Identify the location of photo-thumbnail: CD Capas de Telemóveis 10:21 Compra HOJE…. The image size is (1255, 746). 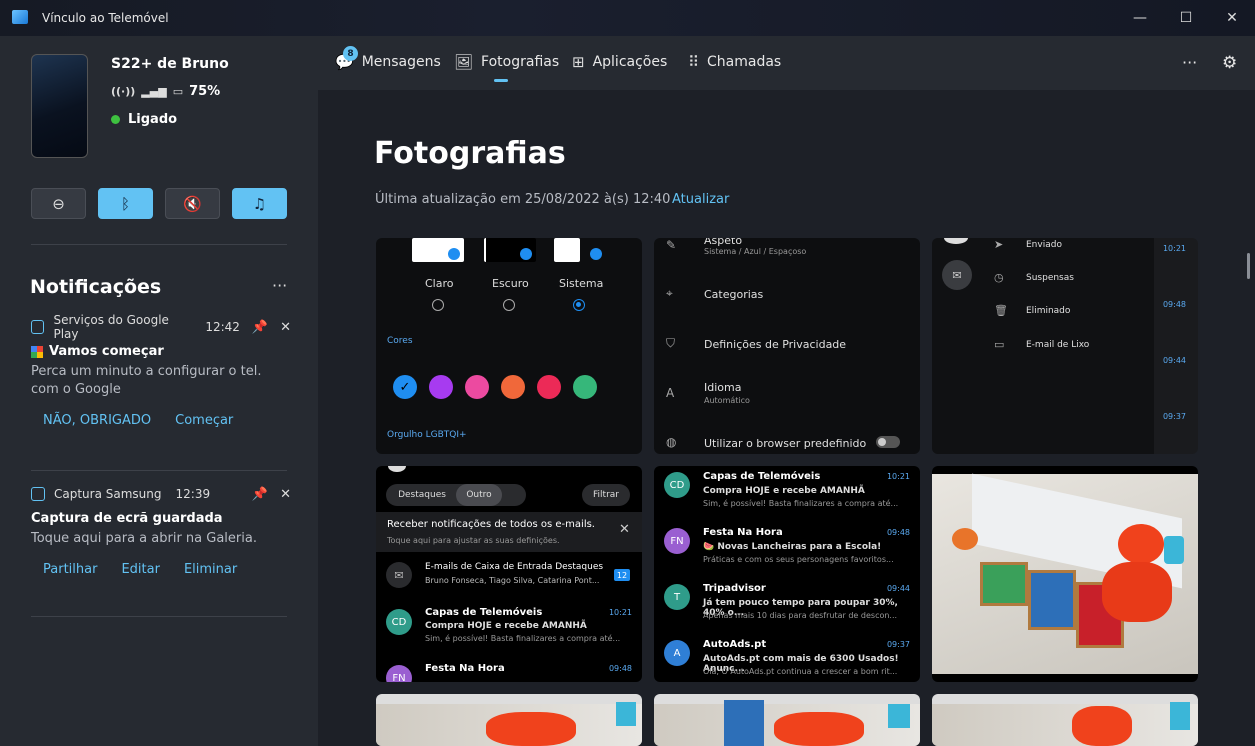
(787, 574).